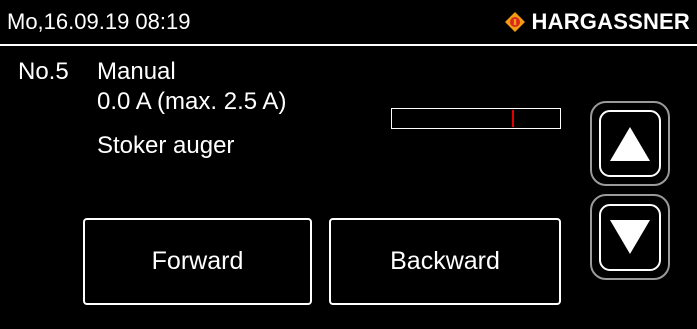 The height and width of the screenshot is (329, 697). I want to click on scroll-down-button, so click(630, 237).